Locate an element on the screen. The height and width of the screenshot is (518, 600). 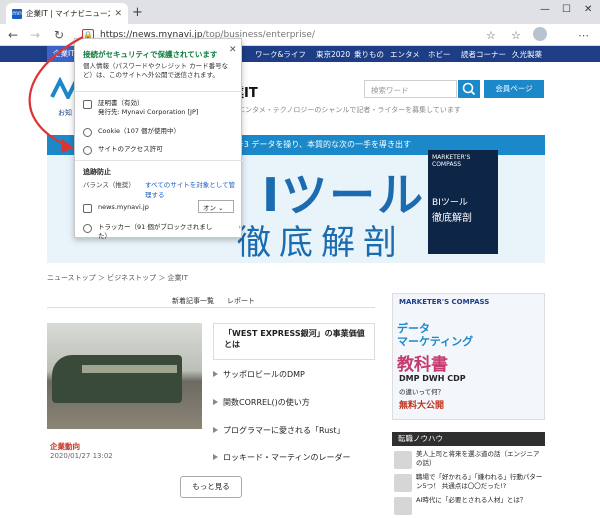
certificate-row: 証明書（有効） 発行先: Mynavi Corporation [JP] is located at coordinates (140, 108).